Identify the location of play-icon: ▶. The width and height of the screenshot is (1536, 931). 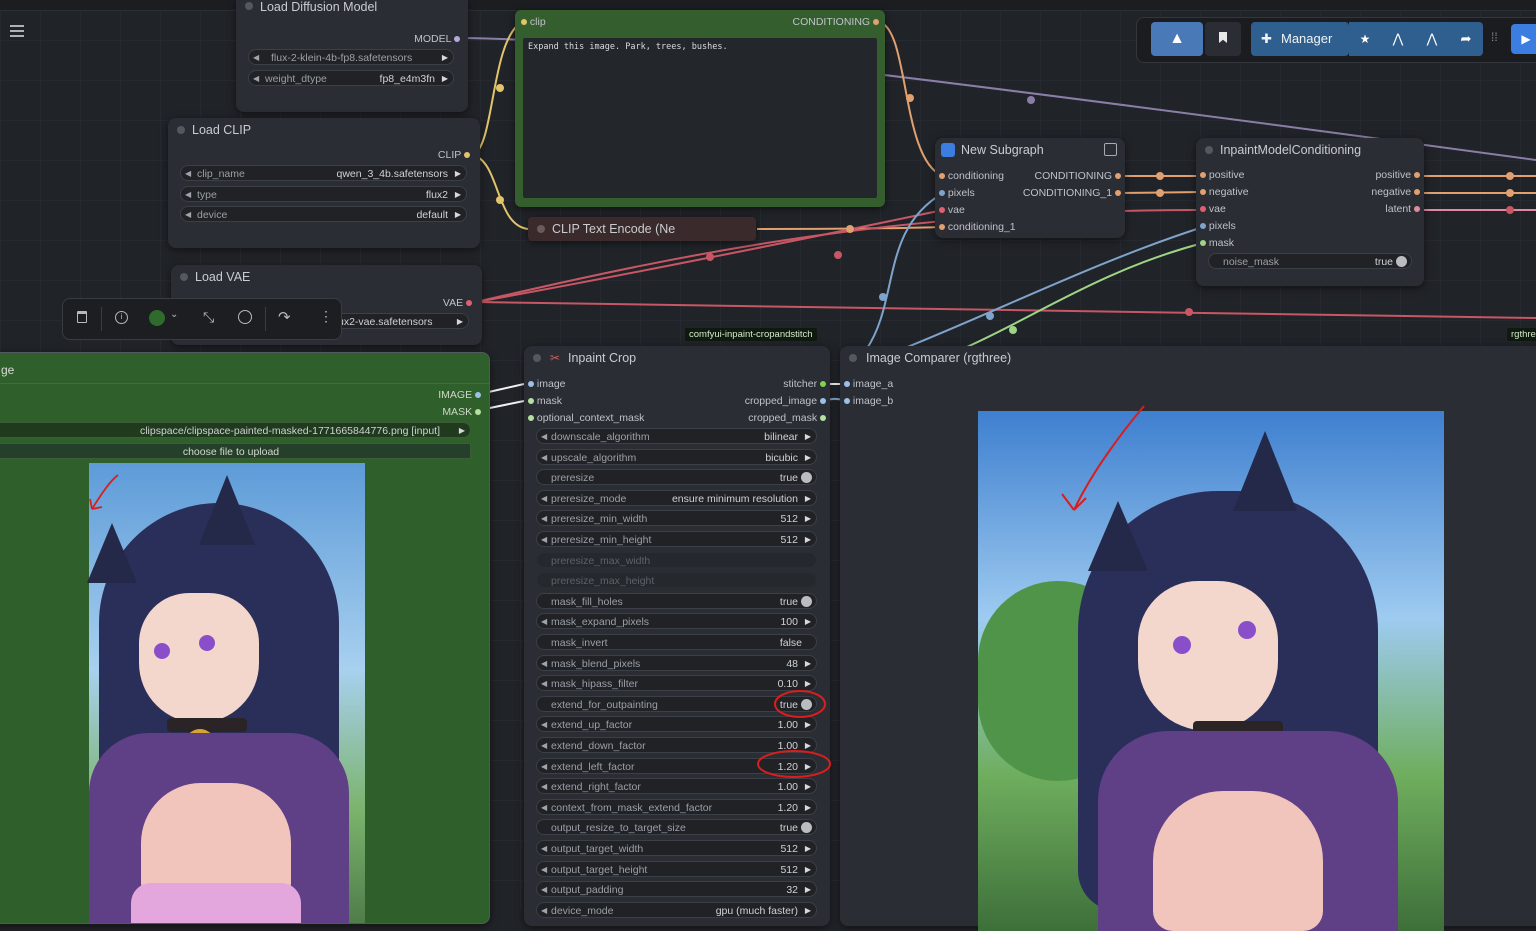
(1523, 39).